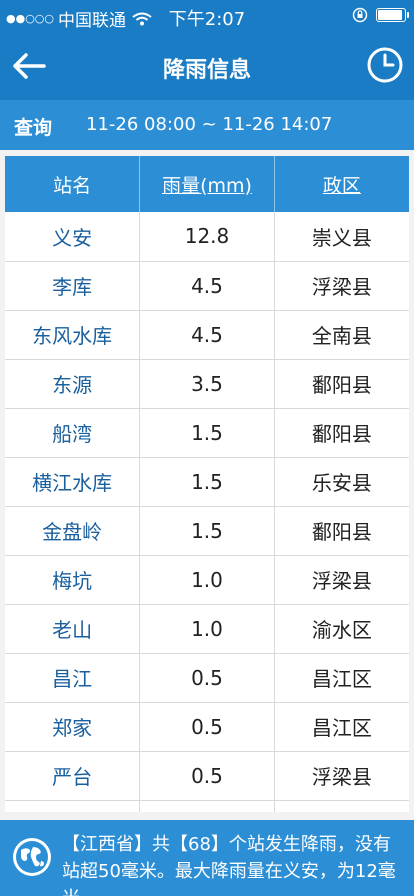  What do you see at coordinates (341, 629) in the screenshot?
I see `region-name: 渝水区` at bounding box center [341, 629].